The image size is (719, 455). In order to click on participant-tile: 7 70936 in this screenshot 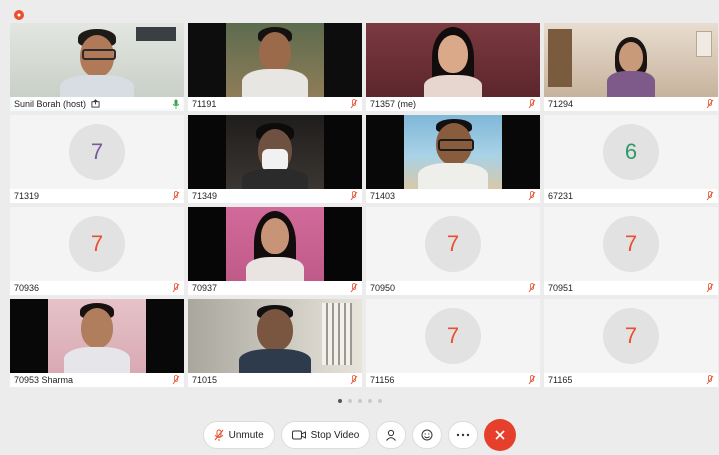, I will do `click(97, 251)`.